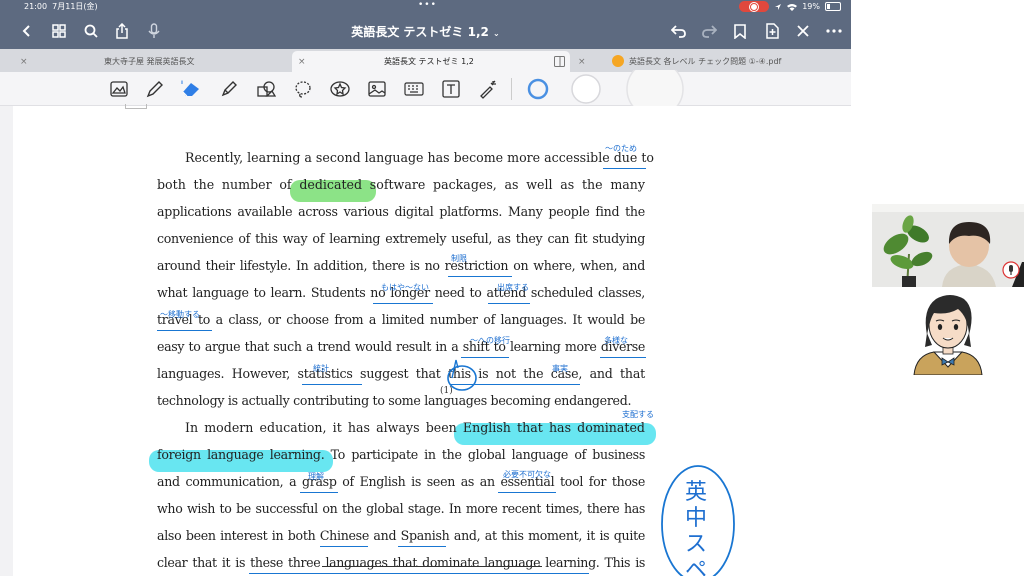 This screenshot has width=1024, height=576. I want to click on color-swatch-blue, so click(538, 89).